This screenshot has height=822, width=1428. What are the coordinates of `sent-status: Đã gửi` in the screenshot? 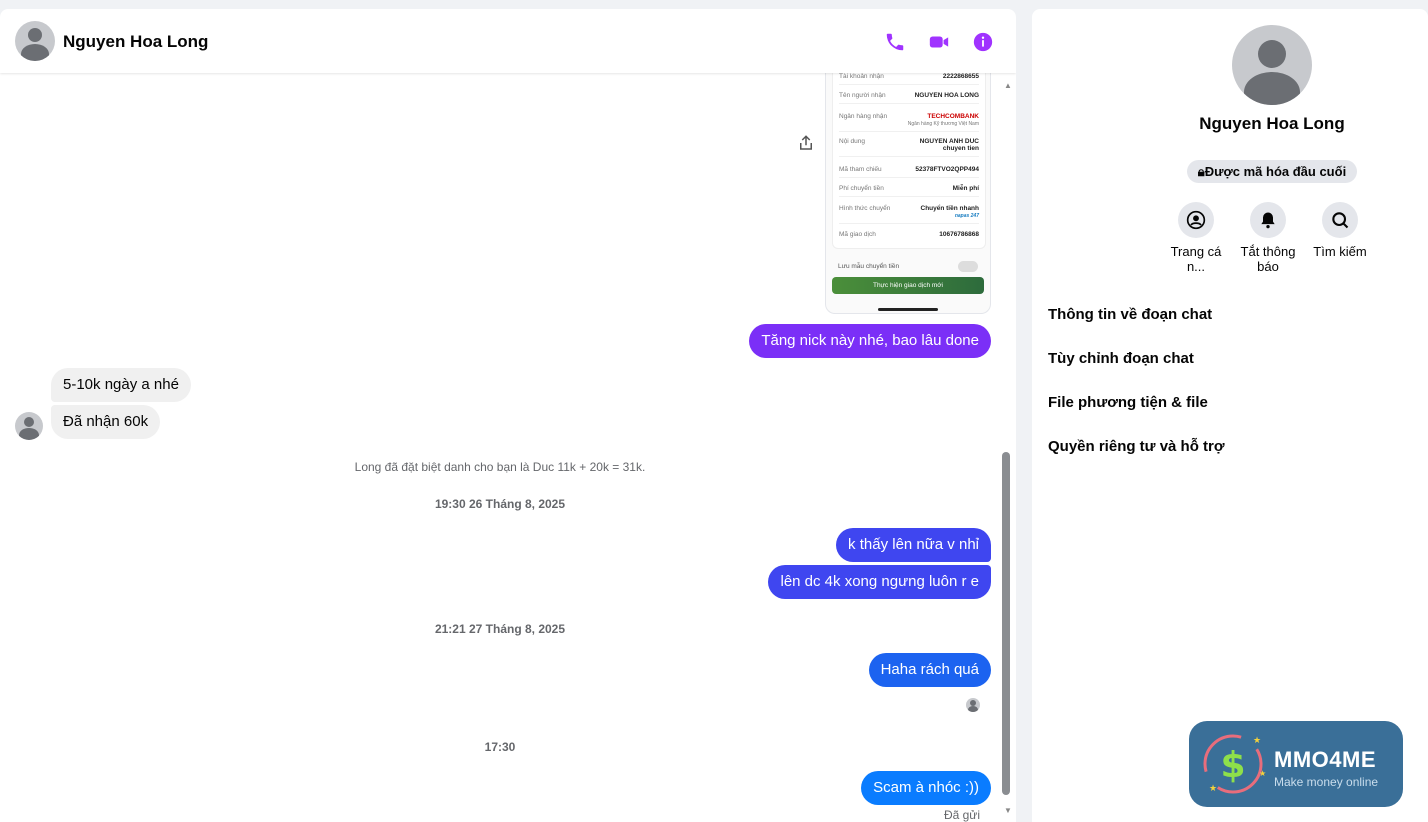 It's located at (961, 815).